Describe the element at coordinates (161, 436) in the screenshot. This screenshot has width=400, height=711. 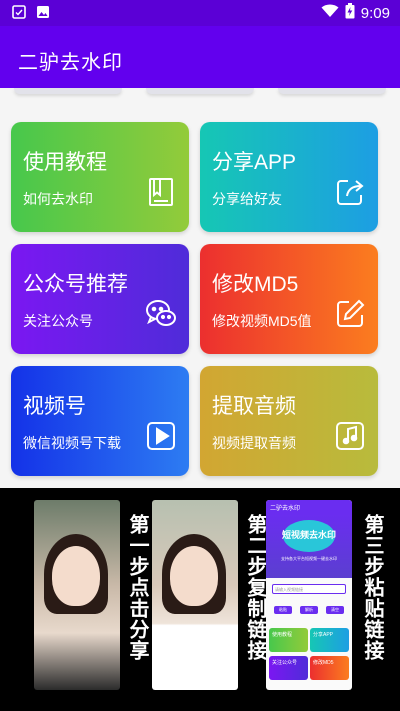
I see `play-icon` at that location.